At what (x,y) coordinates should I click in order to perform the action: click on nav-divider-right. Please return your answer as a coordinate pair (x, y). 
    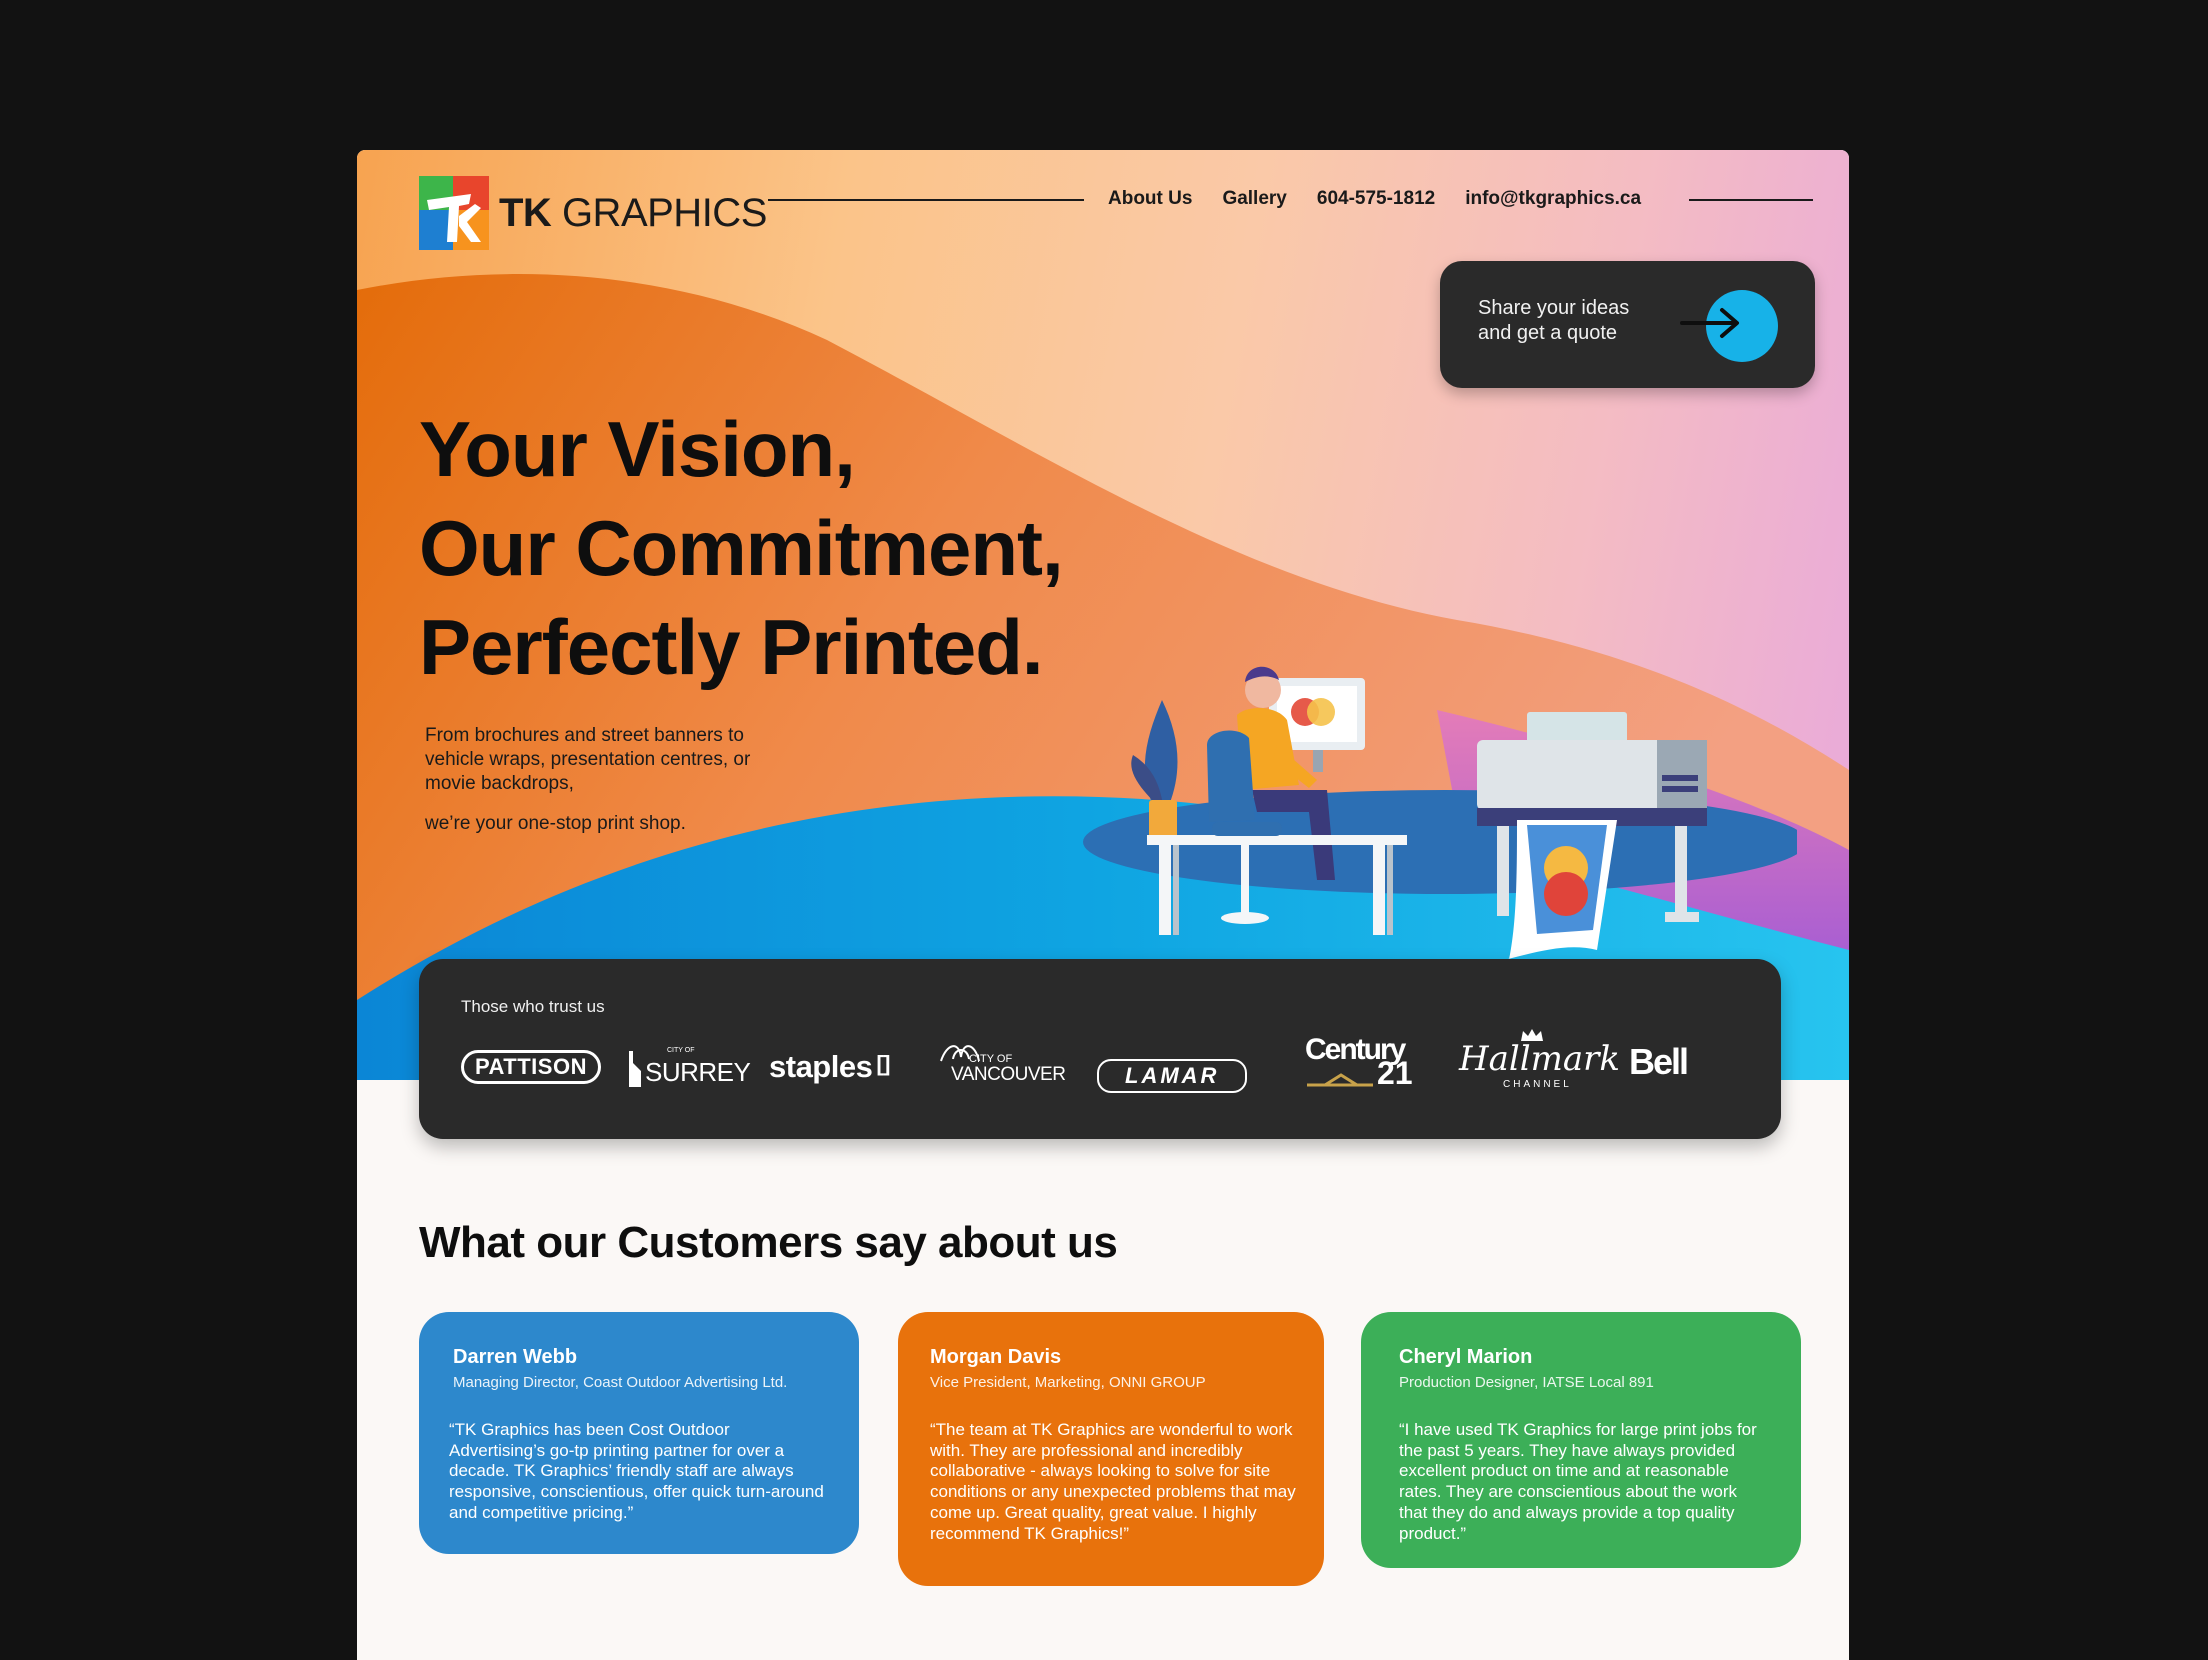
    Looking at the image, I should click on (1751, 200).